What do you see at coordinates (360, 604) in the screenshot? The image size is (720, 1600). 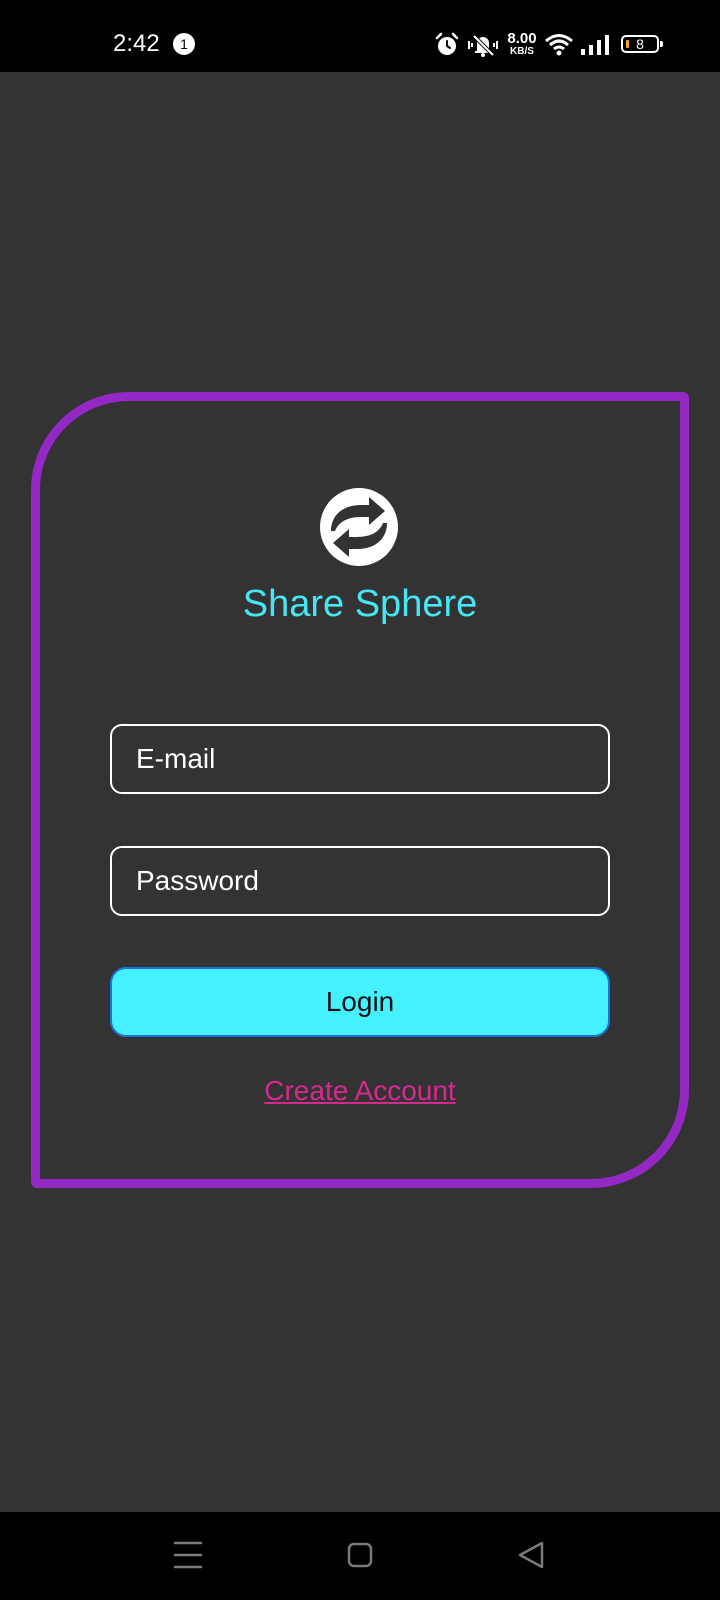 I see `app-title: Share Sphere` at bounding box center [360, 604].